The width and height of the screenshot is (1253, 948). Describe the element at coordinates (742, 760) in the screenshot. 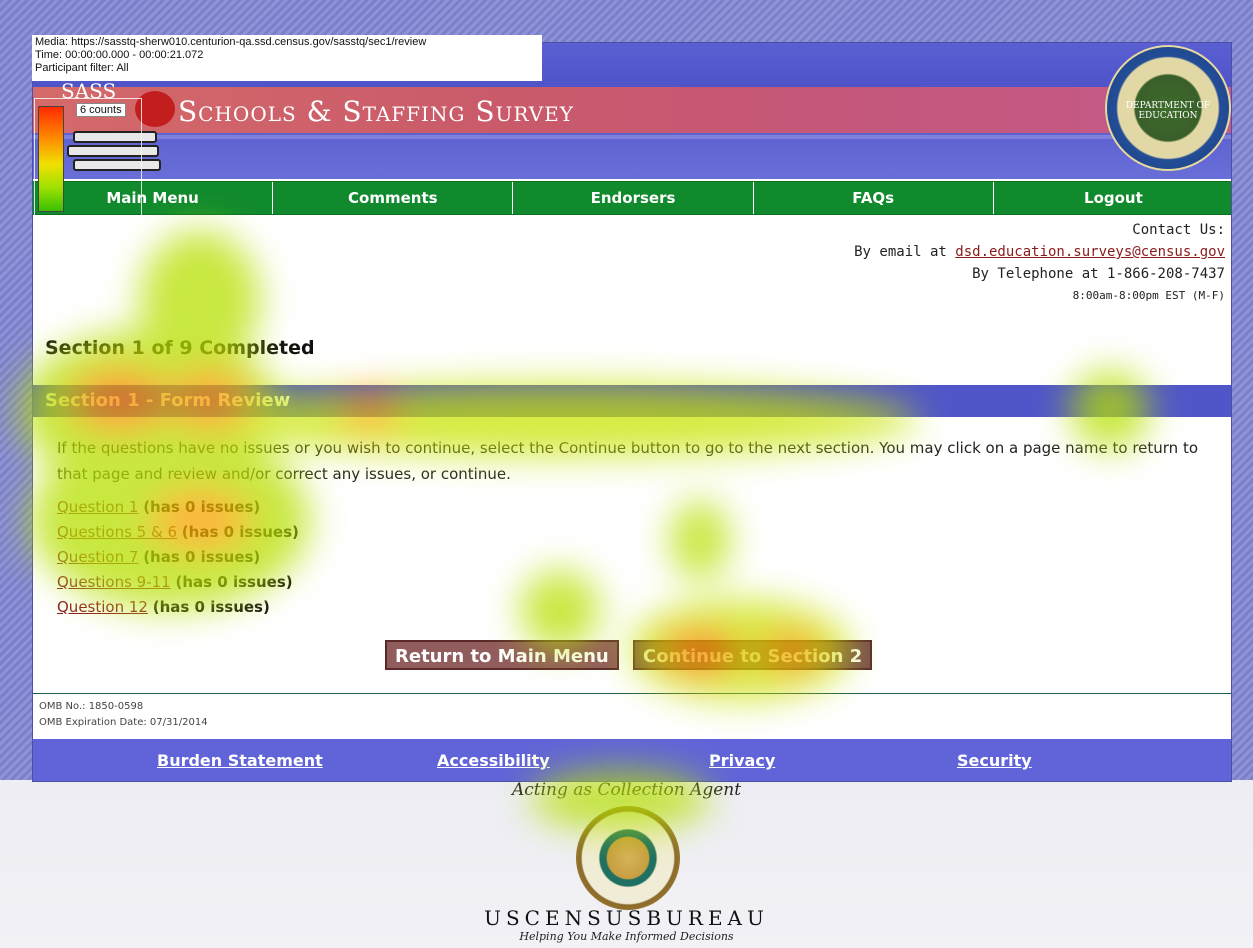

I see `privacy-link: Privacy` at that location.